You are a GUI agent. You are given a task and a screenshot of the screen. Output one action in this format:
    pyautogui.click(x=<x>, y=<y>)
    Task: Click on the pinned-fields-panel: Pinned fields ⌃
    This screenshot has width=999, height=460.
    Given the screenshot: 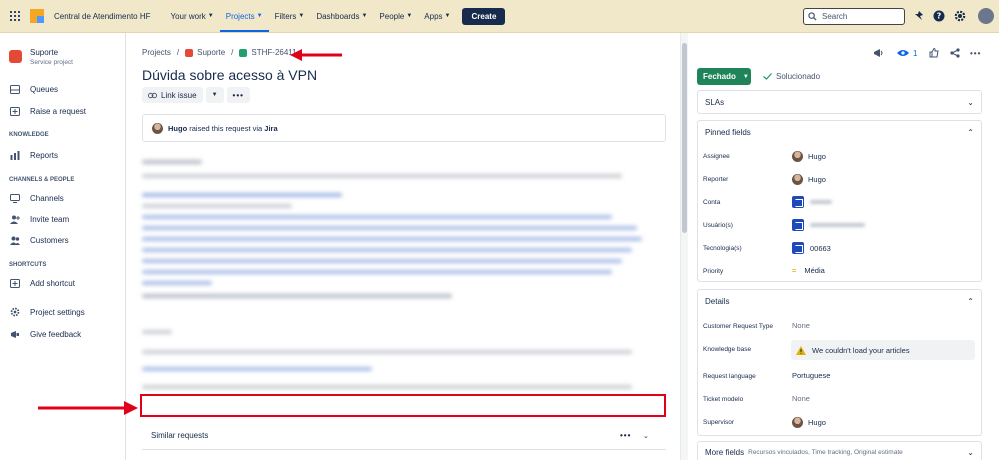 What is the action you would take?
    pyautogui.click(x=839, y=201)
    